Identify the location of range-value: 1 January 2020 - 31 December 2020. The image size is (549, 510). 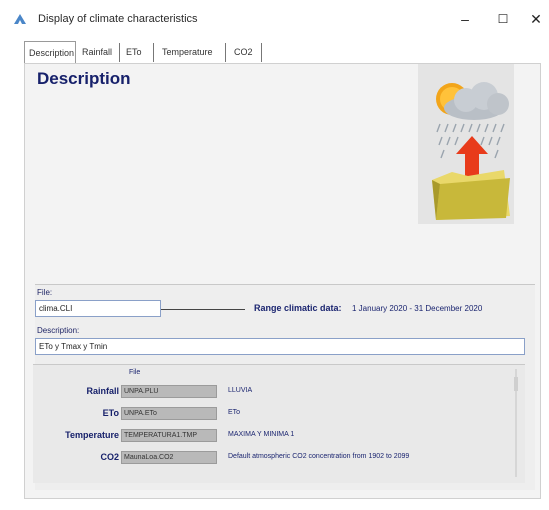
(417, 308).